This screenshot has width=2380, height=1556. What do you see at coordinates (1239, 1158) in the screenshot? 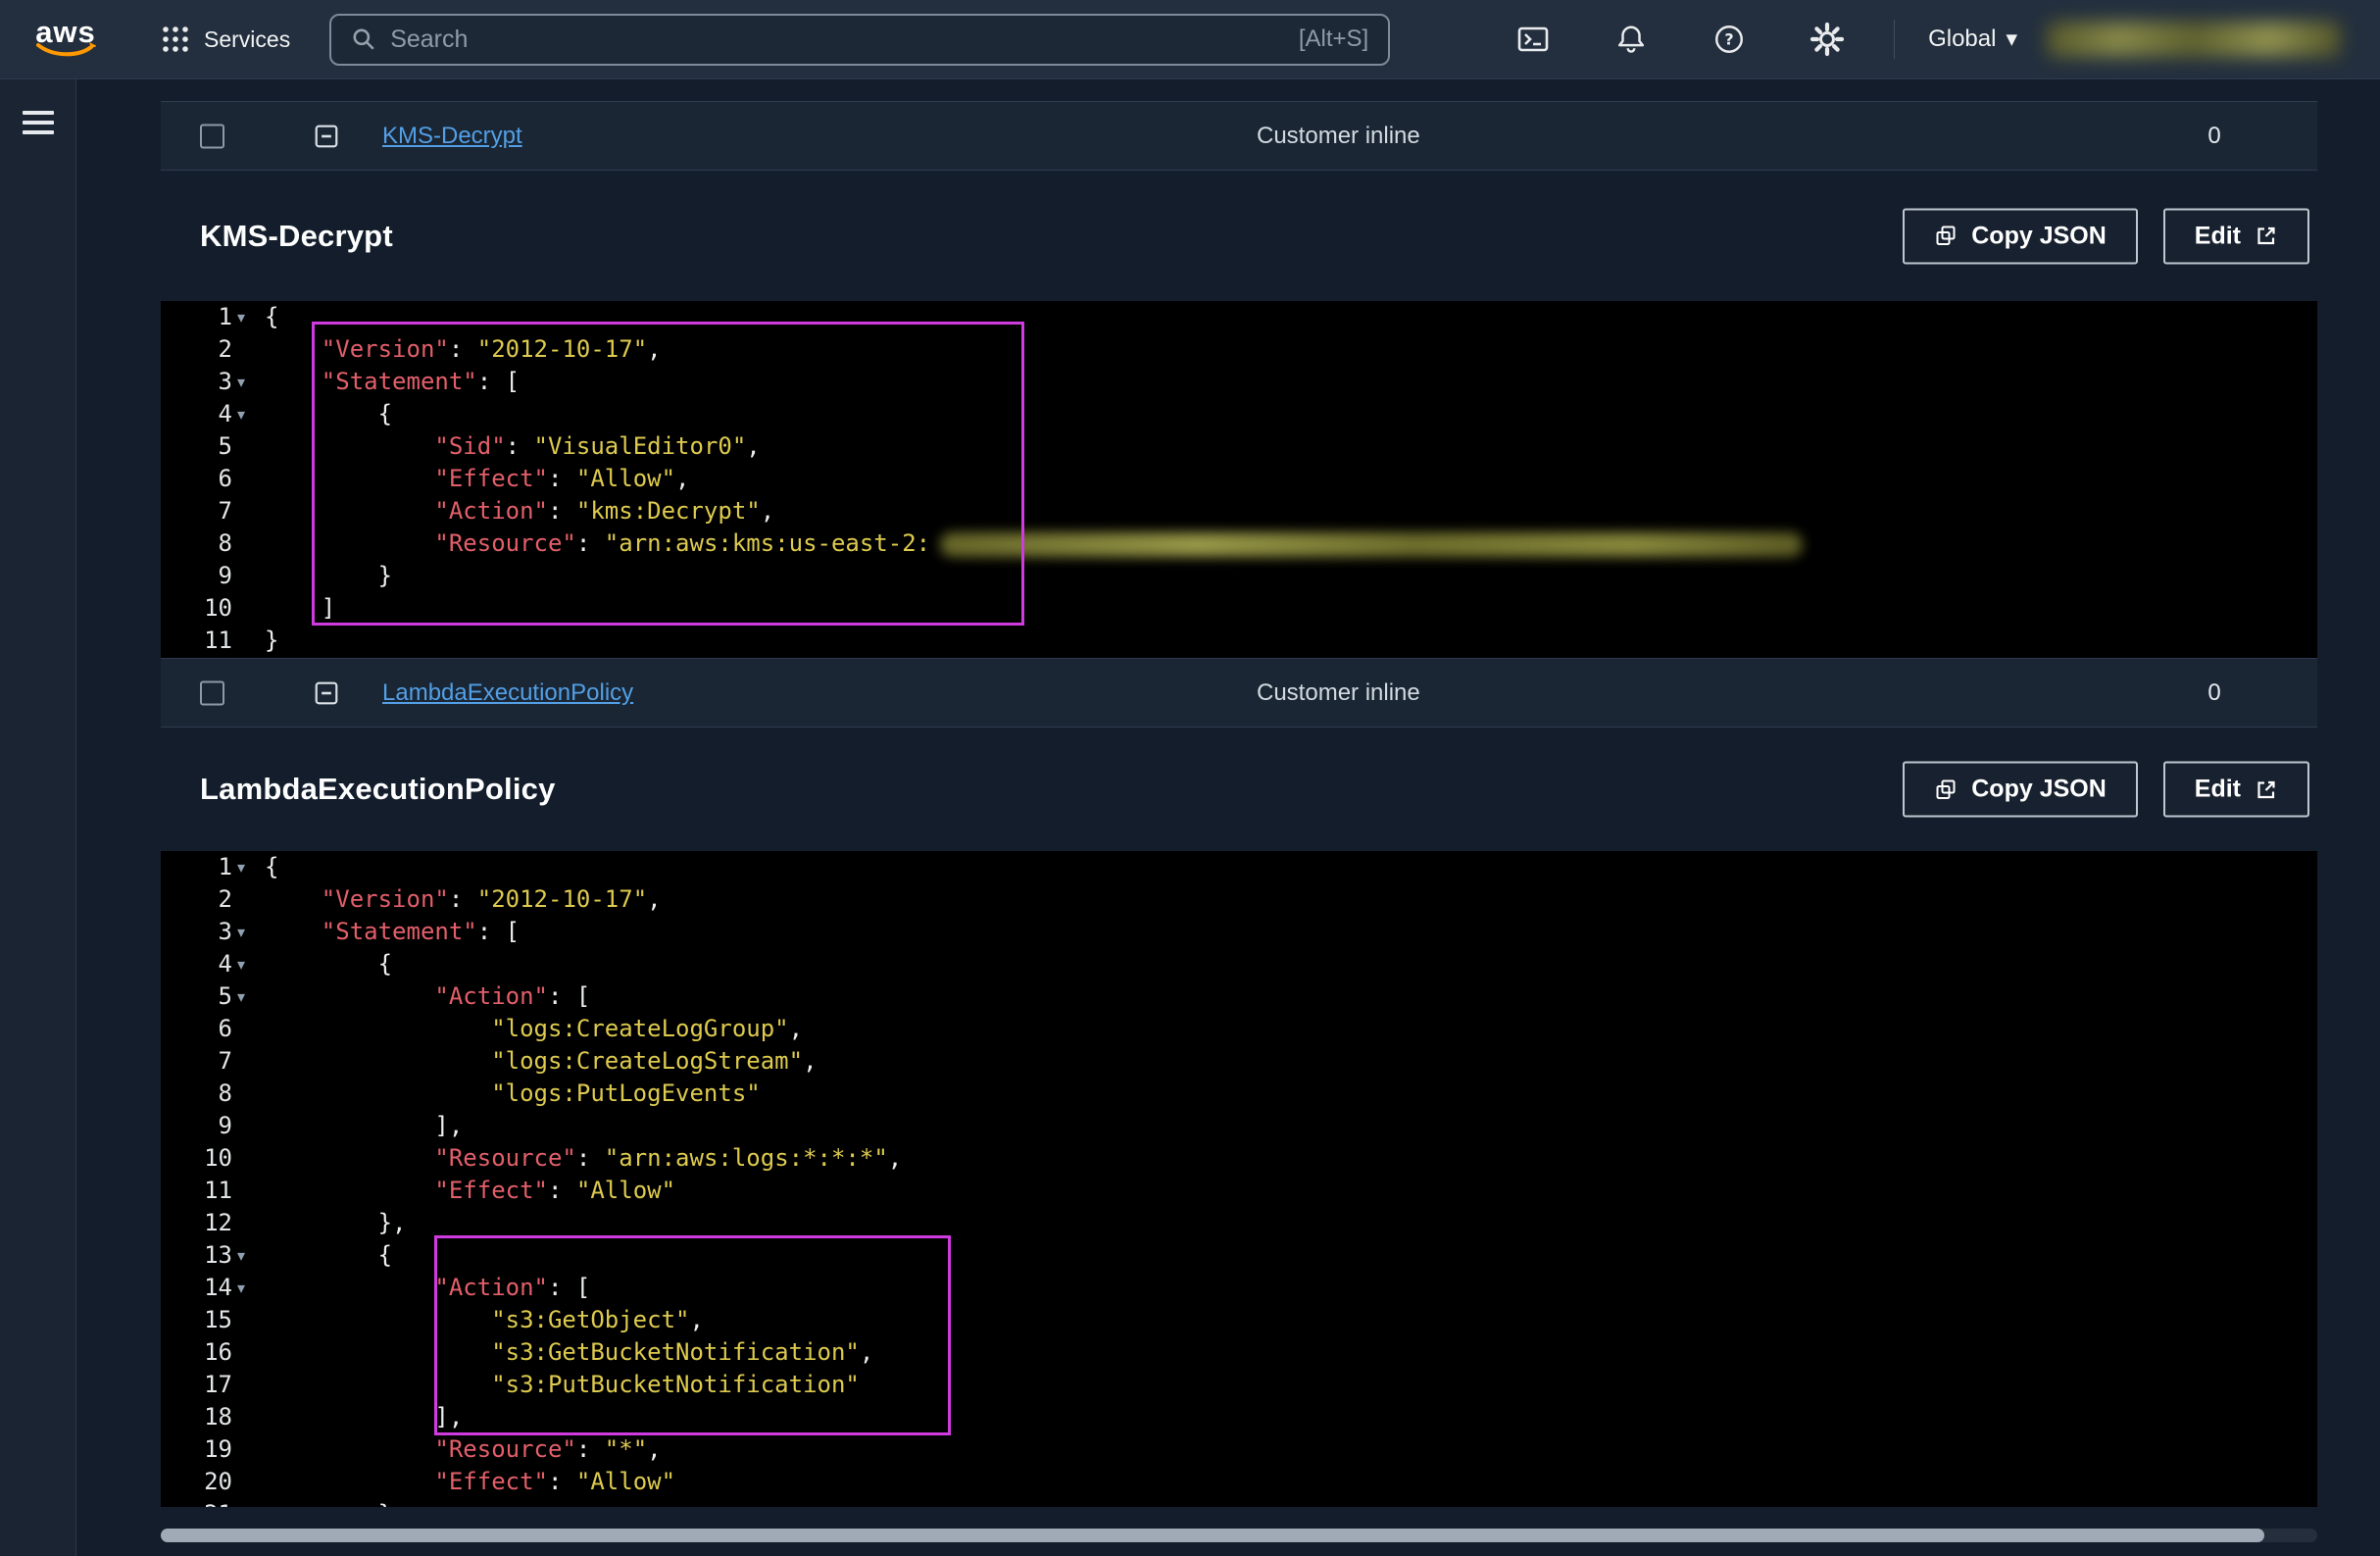
I see `code-line: 10 "Resource": "arn:aws:logs:*:*:*",` at bounding box center [1239, 1158].